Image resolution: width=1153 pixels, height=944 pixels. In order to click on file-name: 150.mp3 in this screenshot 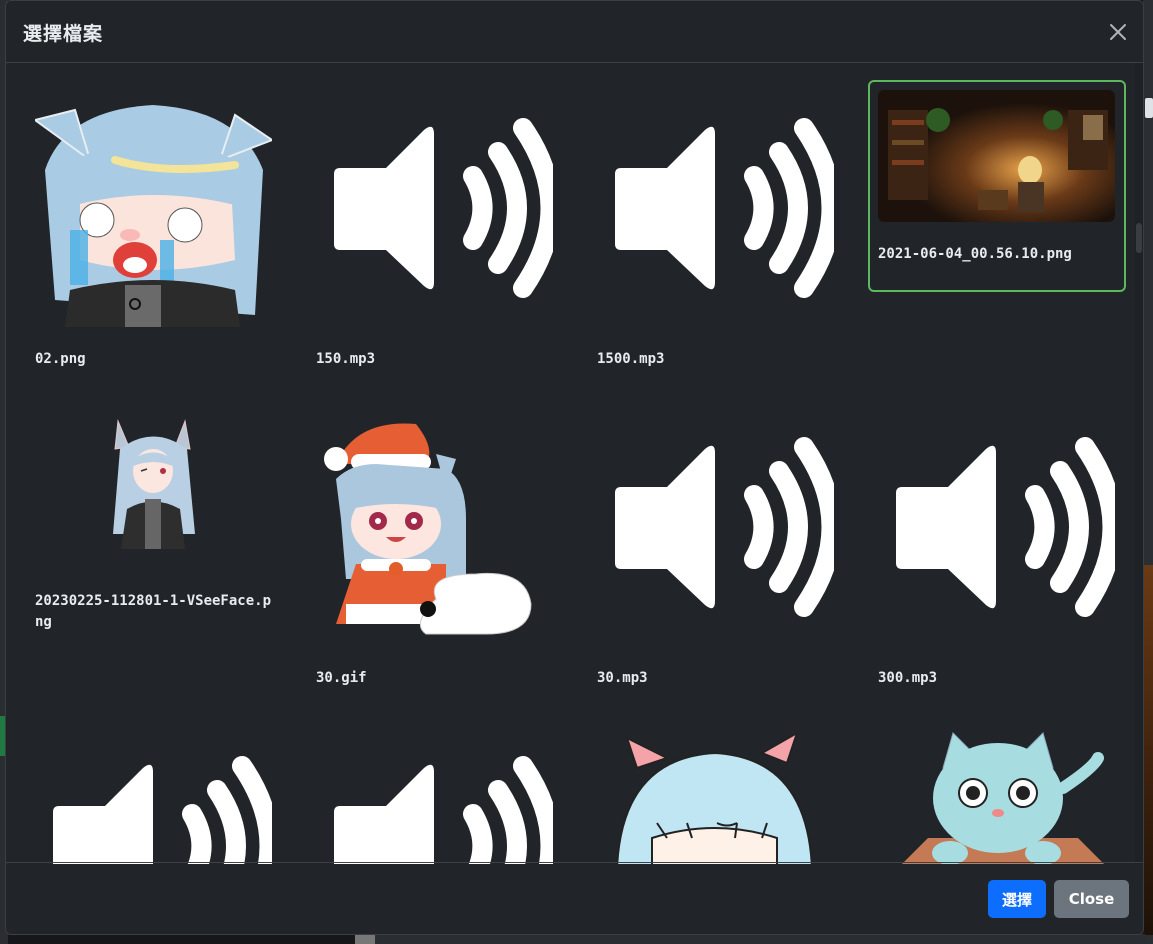, I will do `click(346, 359)`.